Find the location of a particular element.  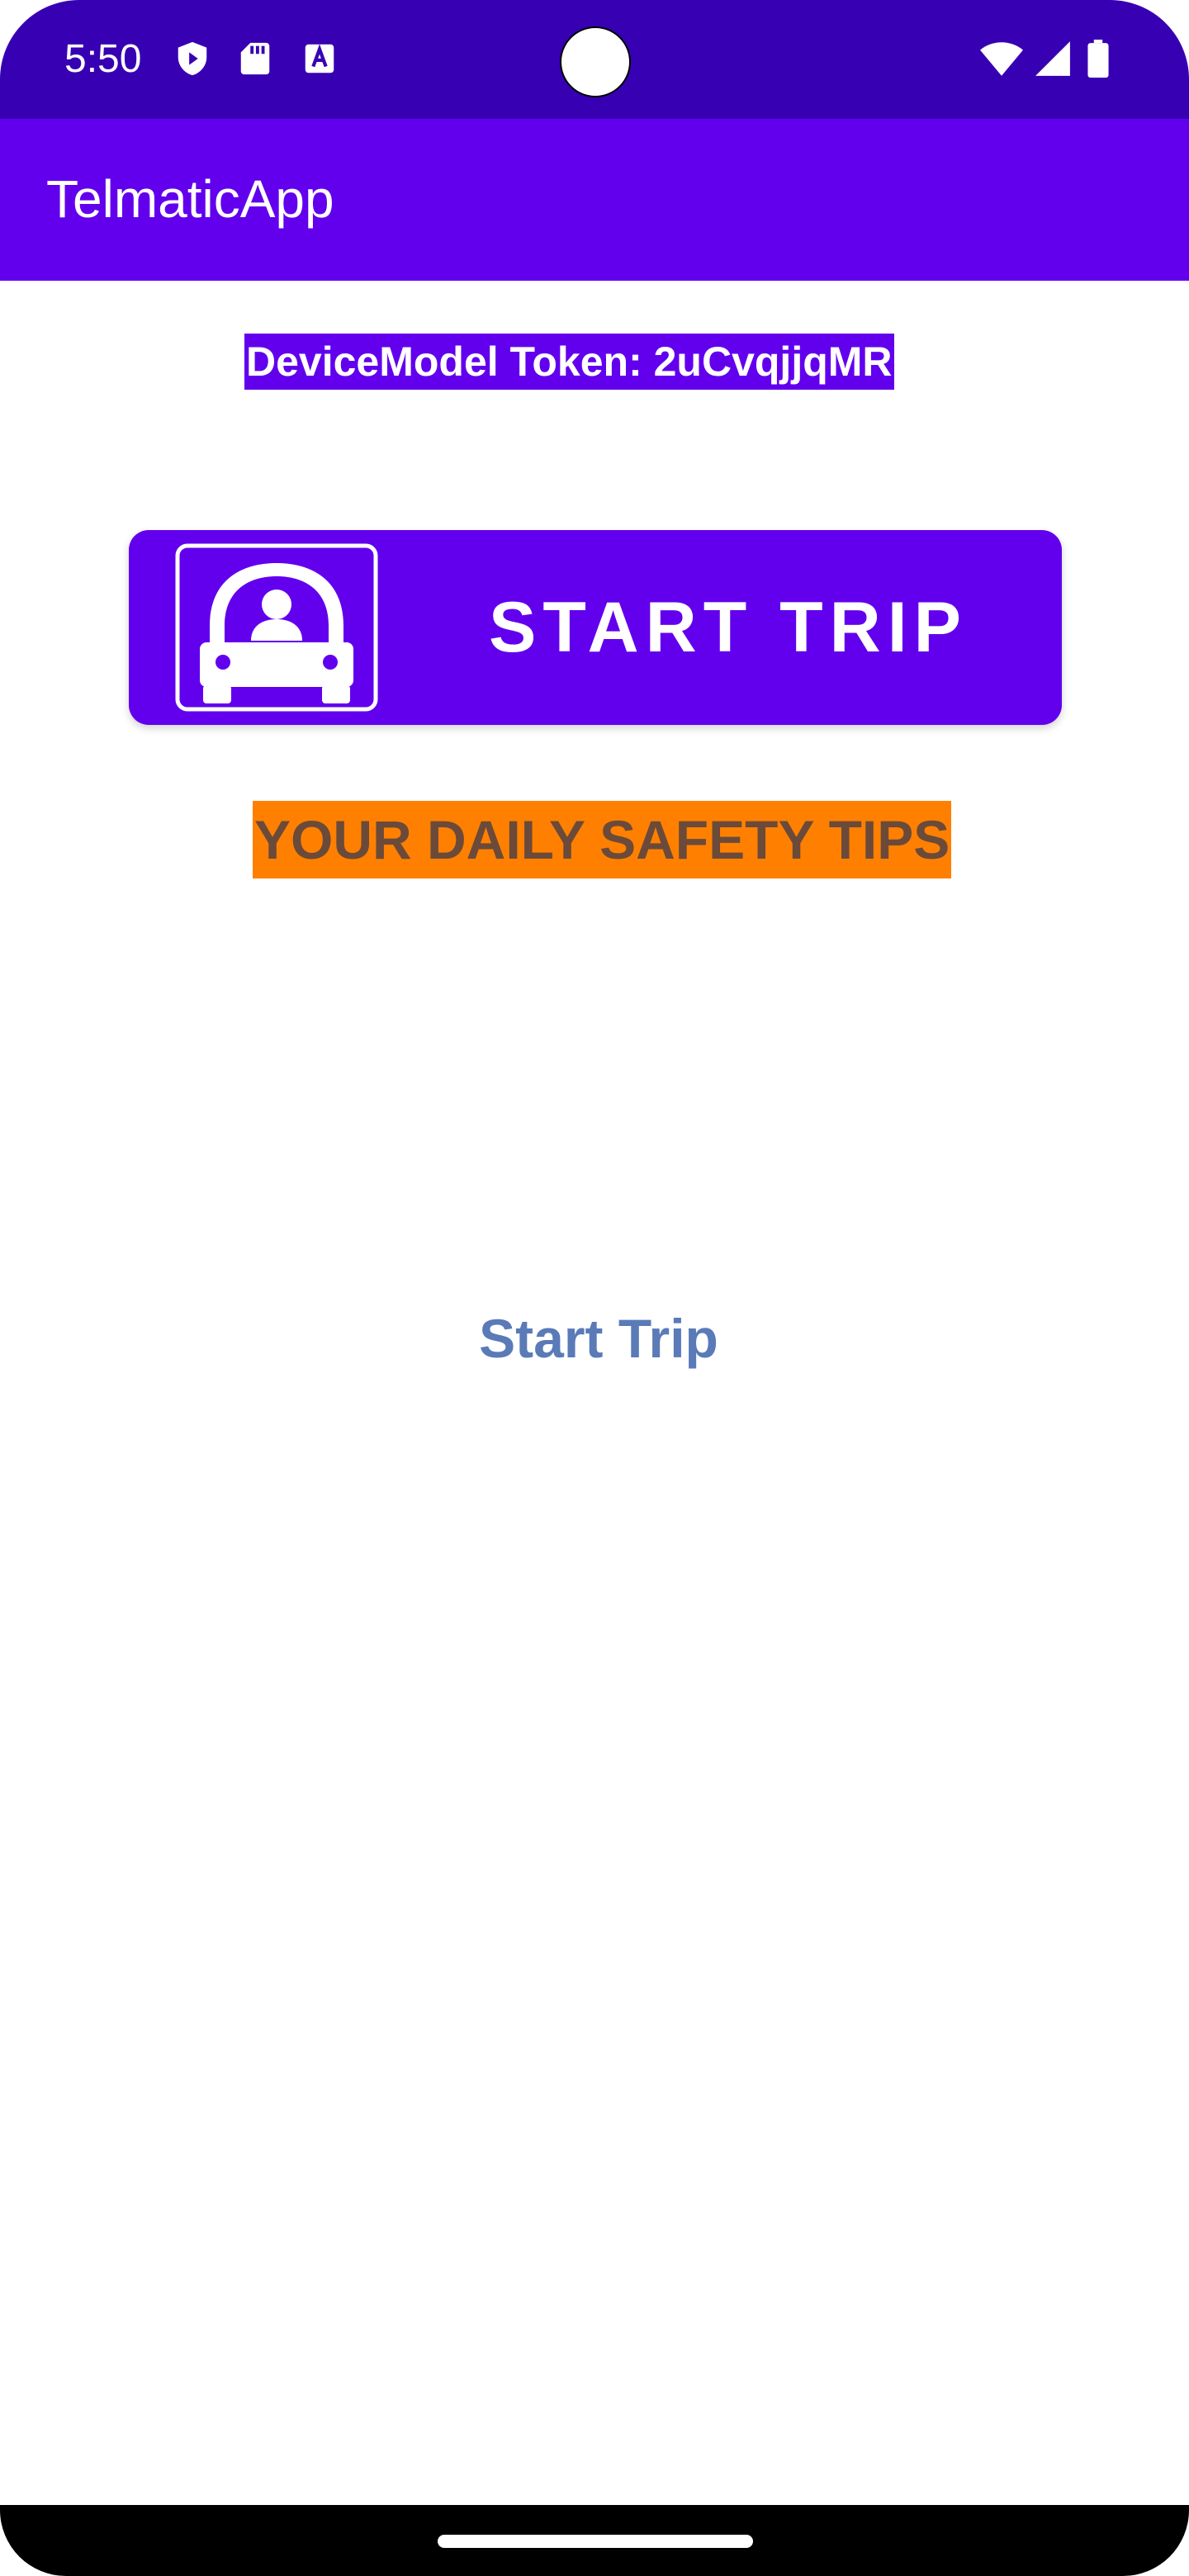

start-trip-button: START TRIP is located at coordinates (595, 627).